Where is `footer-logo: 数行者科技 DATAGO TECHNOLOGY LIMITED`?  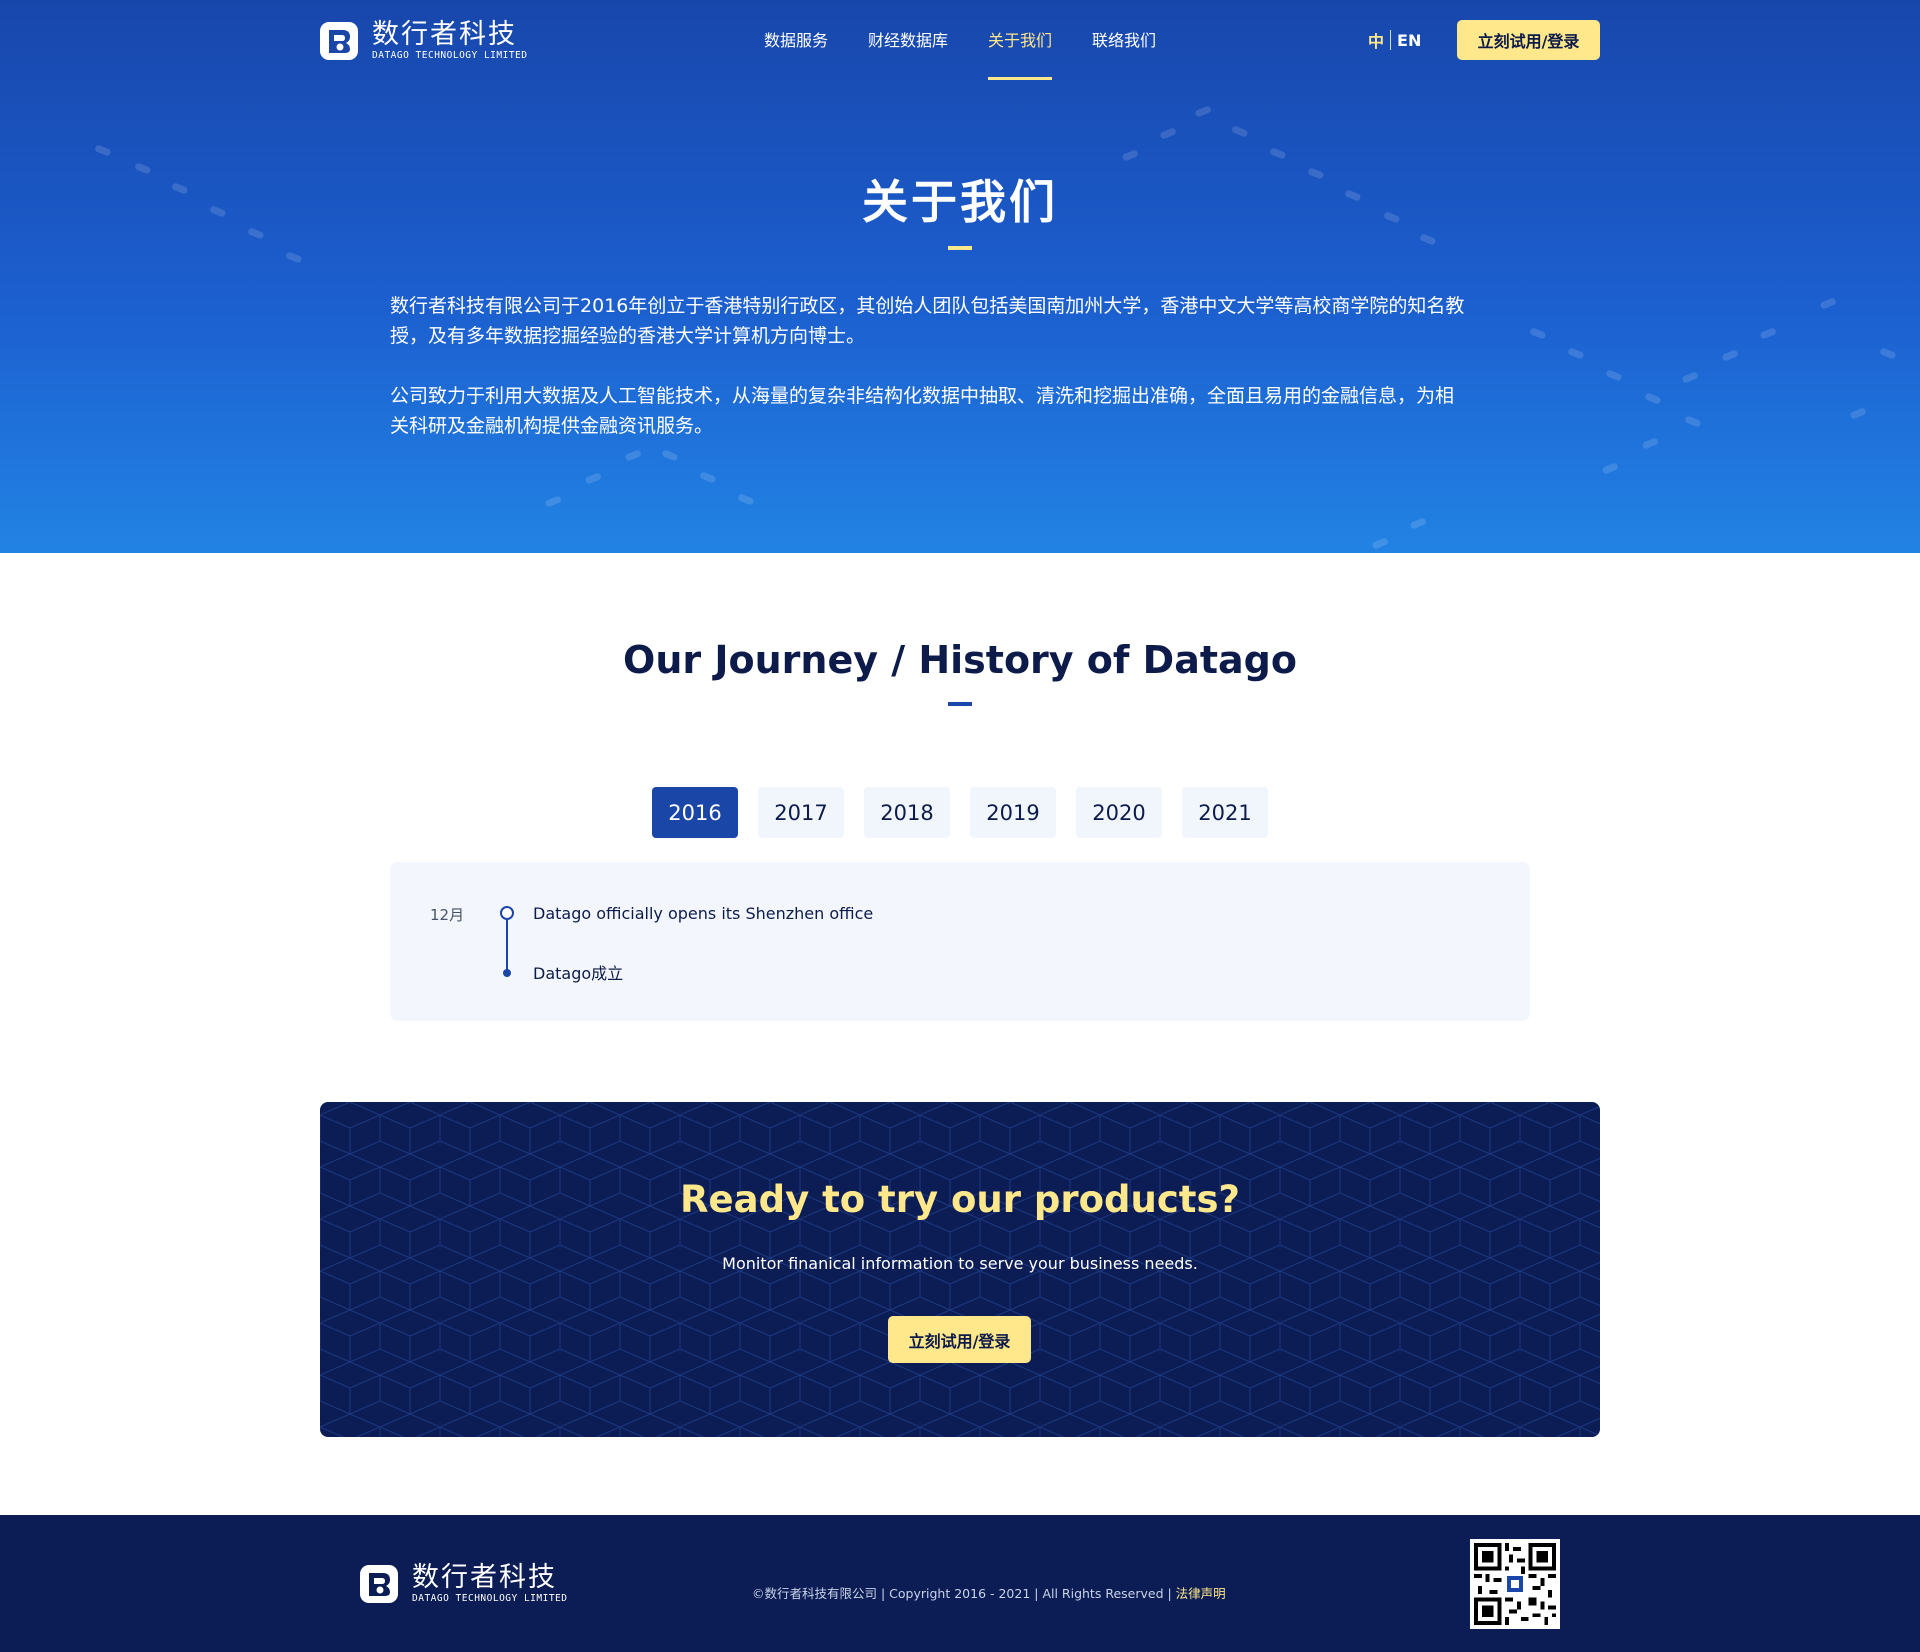 footer-logo: 数行者科技 DATAGO TECHNOLOGY LIMITED is located at coordinates (464, 1584).